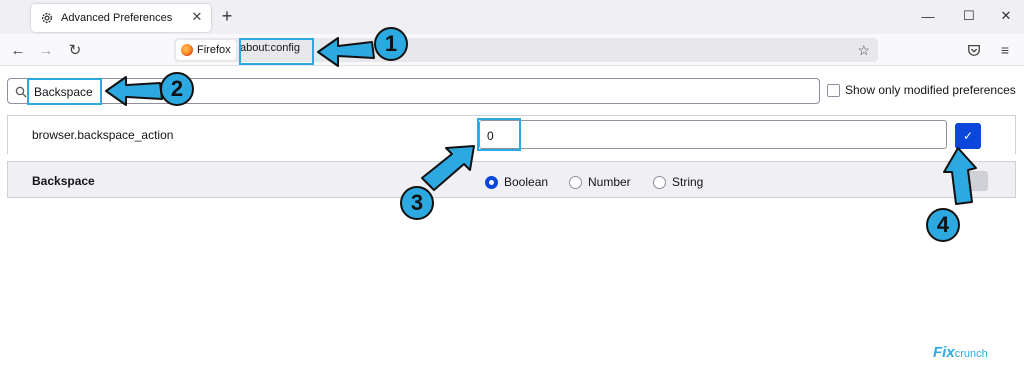  What do you see at coordinates (391, 44) in the screenshot?
I see `callout-badge-1: 1` at bounding box center [391, 44].